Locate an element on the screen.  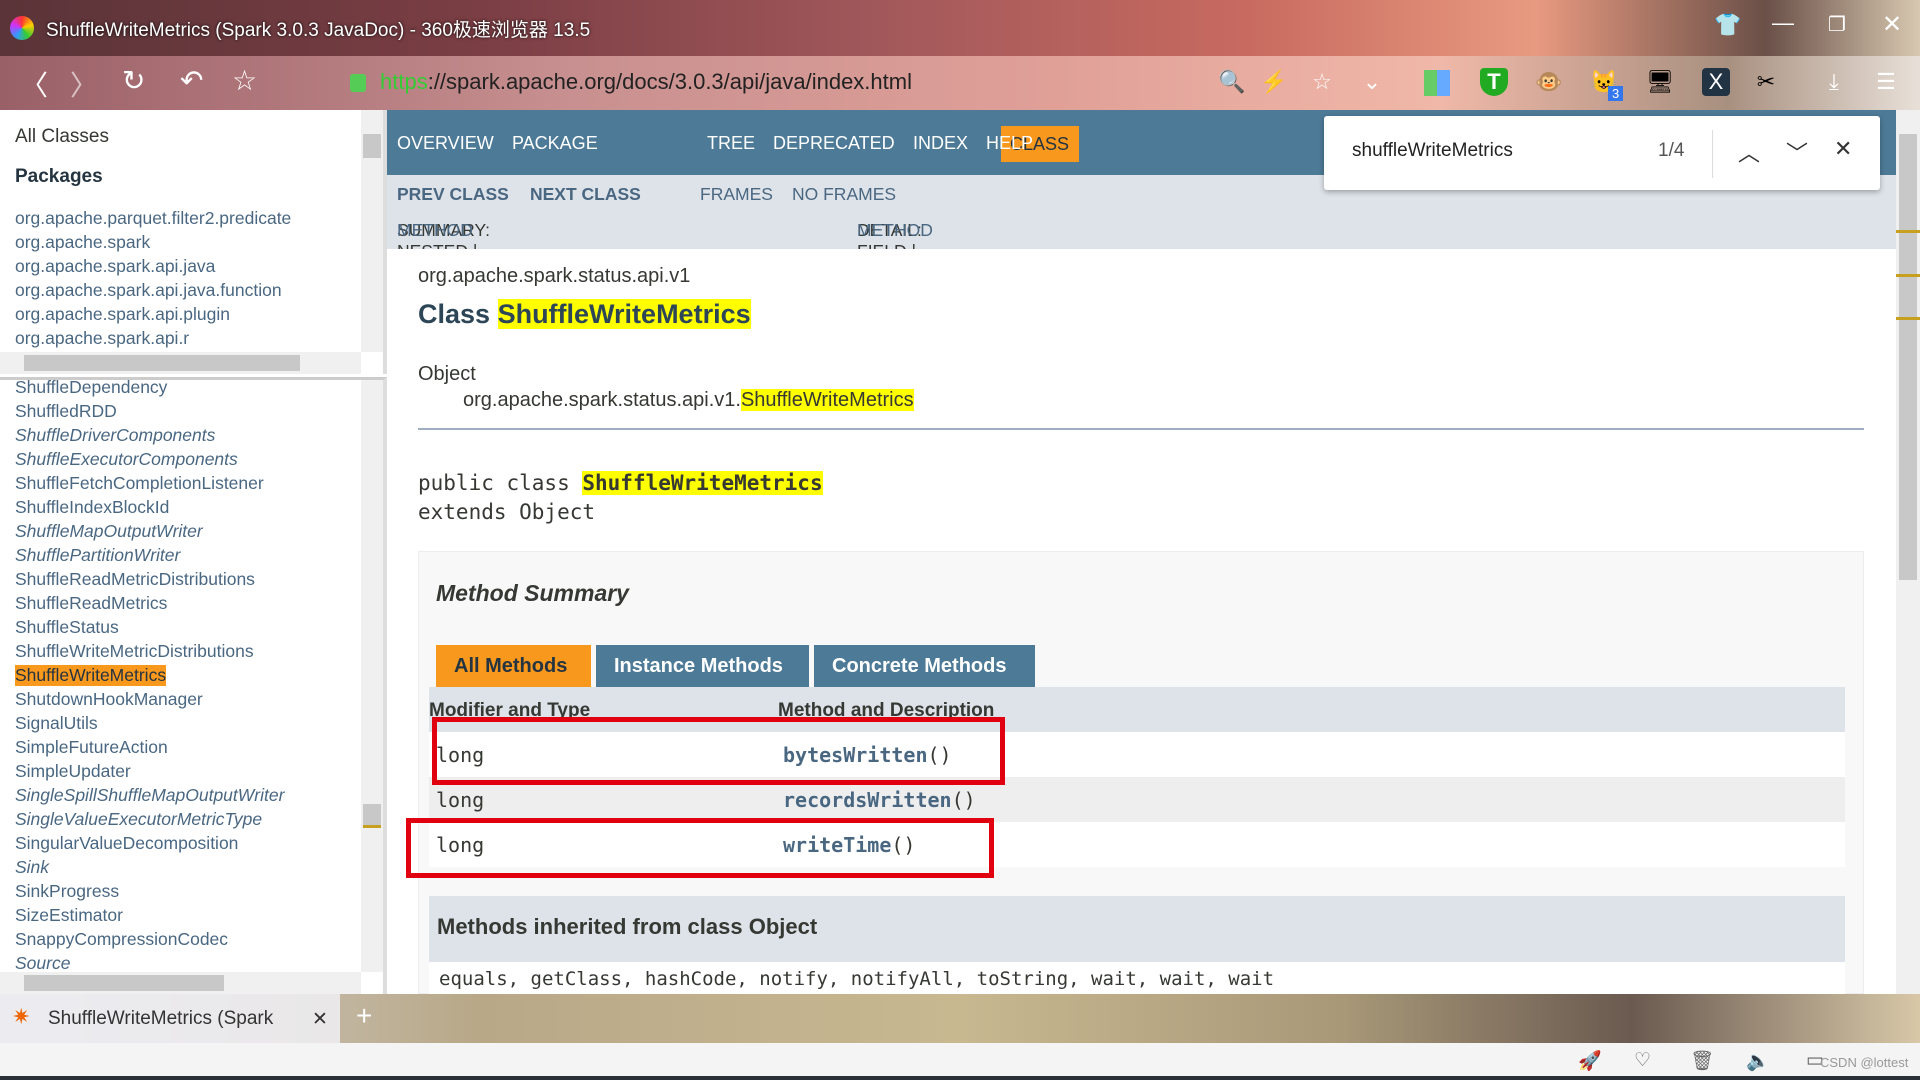
find-bar: shuffleWriteMetrics 1/4 ︿ ﹀ ✕ is located at coordinates (1602, 153).